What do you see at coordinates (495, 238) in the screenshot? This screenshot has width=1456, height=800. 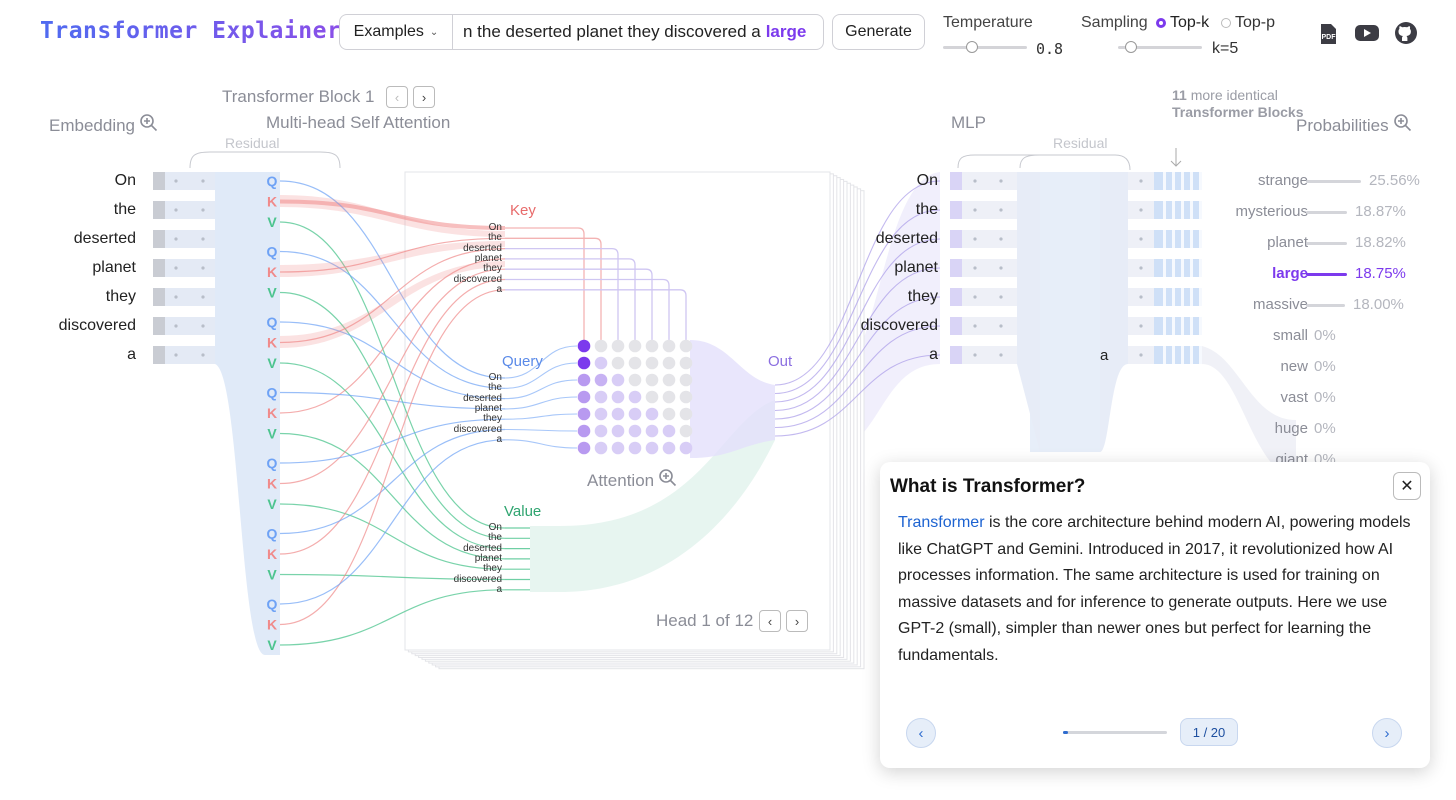 I see `key-token-label: the` at bounding box center [495, 238].